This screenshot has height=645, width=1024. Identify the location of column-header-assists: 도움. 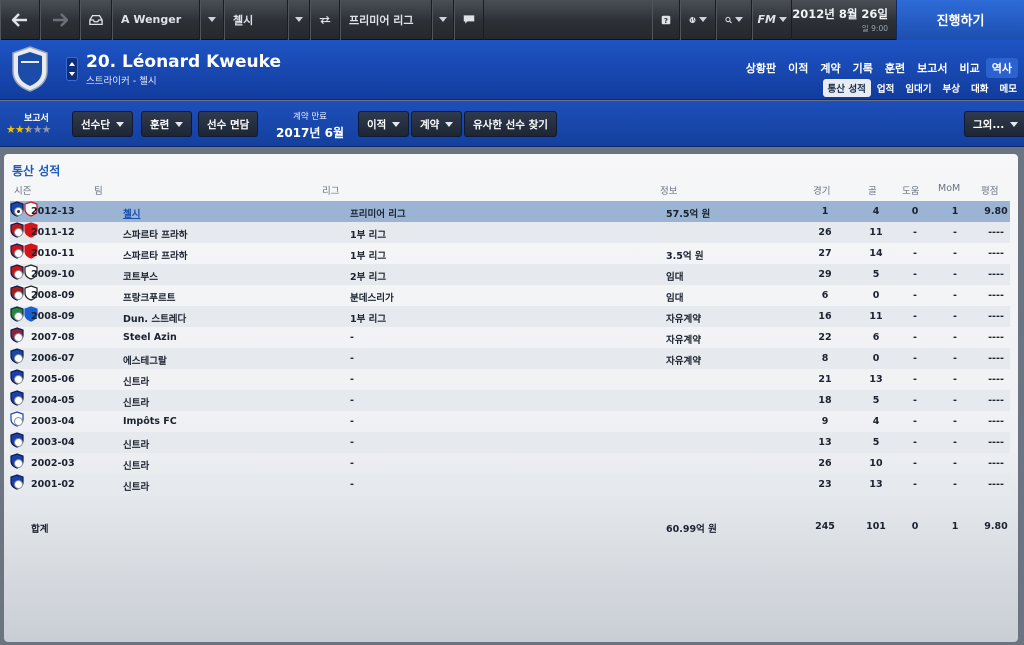
(910, 190).